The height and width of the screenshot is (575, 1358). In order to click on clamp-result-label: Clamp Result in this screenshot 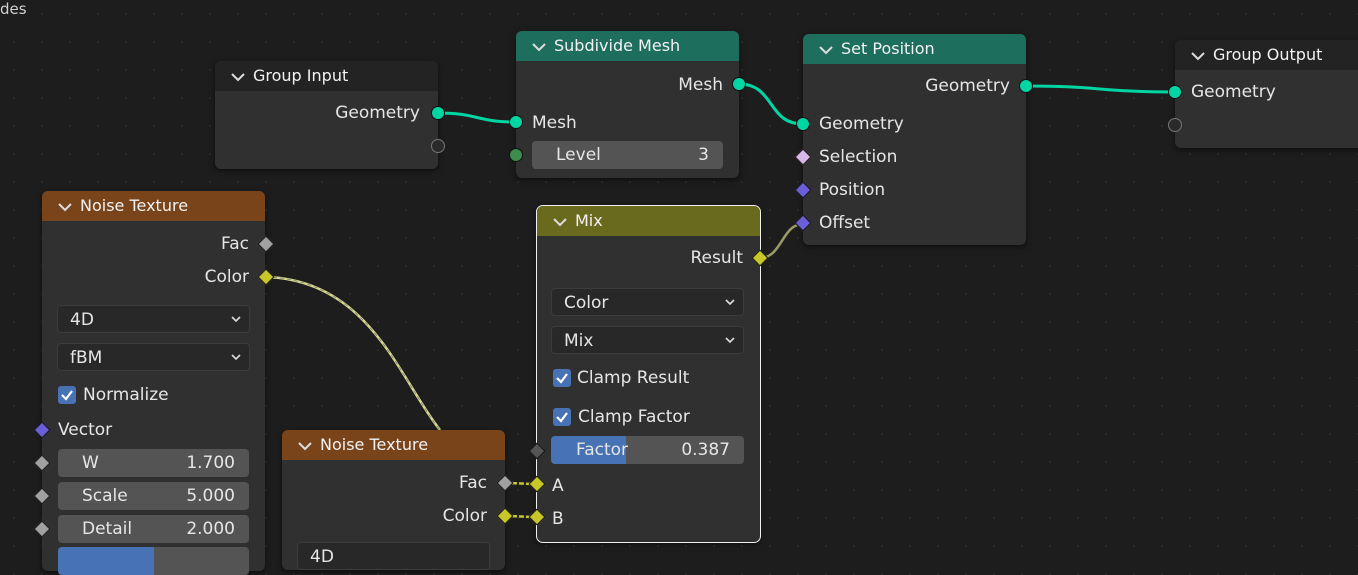, I will do `click(633, 378)`.